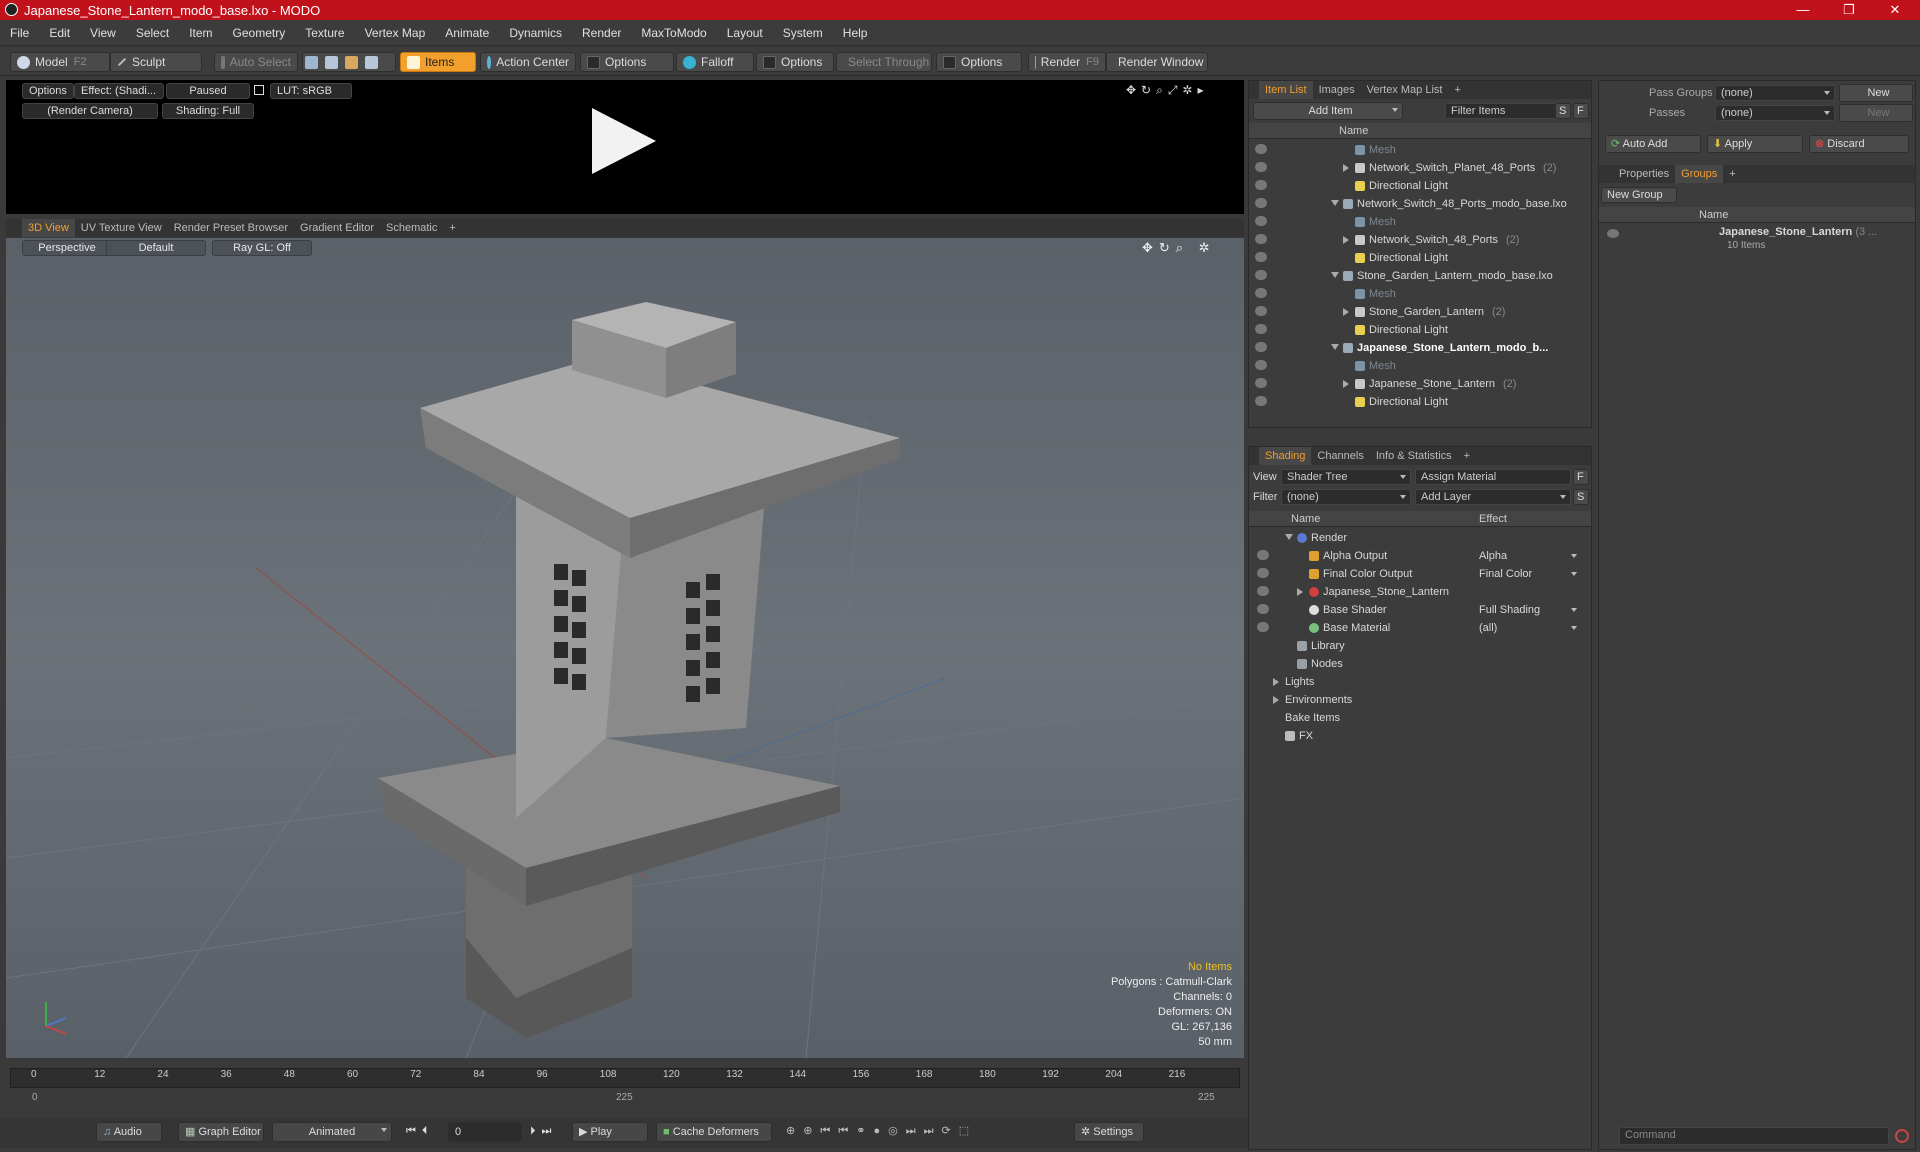  Describe the element at coordinates (1754, 1136) in the screenshot. I see `command-field: Command` at that location.